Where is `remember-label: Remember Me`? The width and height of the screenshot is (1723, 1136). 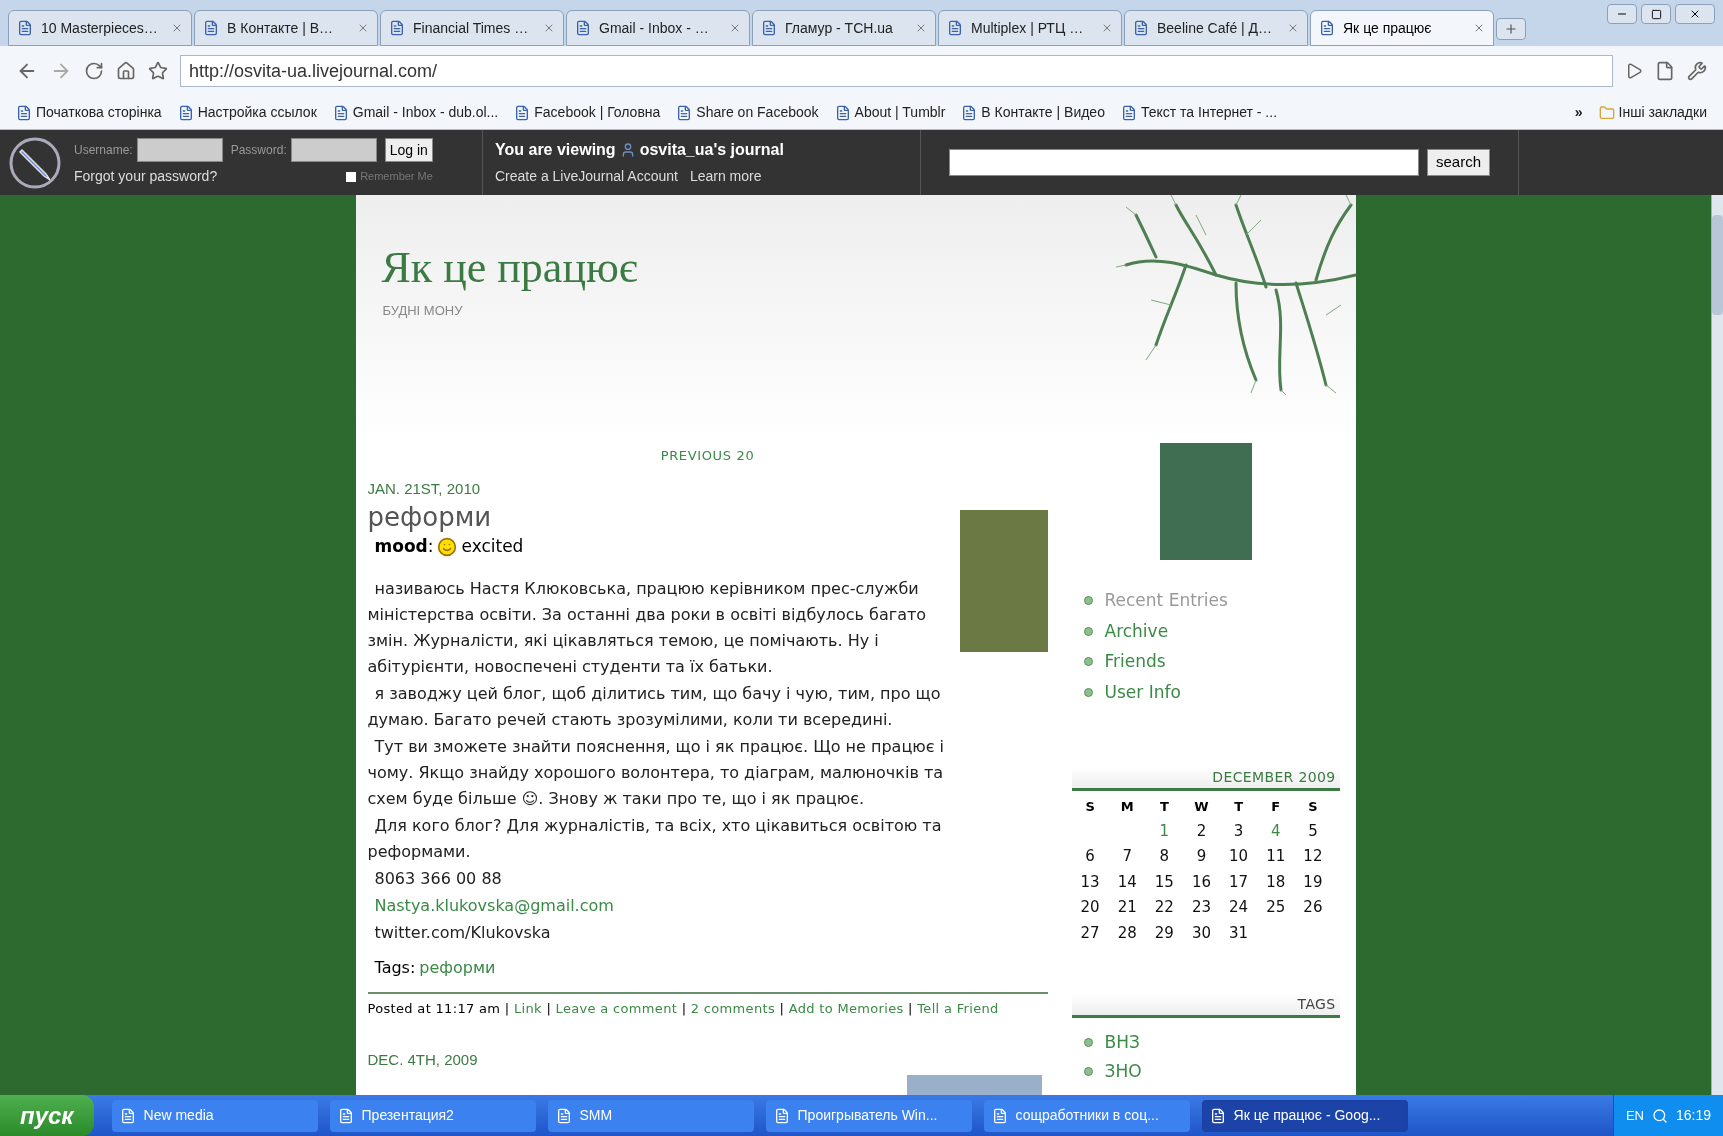
remember-label: Remember Me is located at coordinates (396, 177).